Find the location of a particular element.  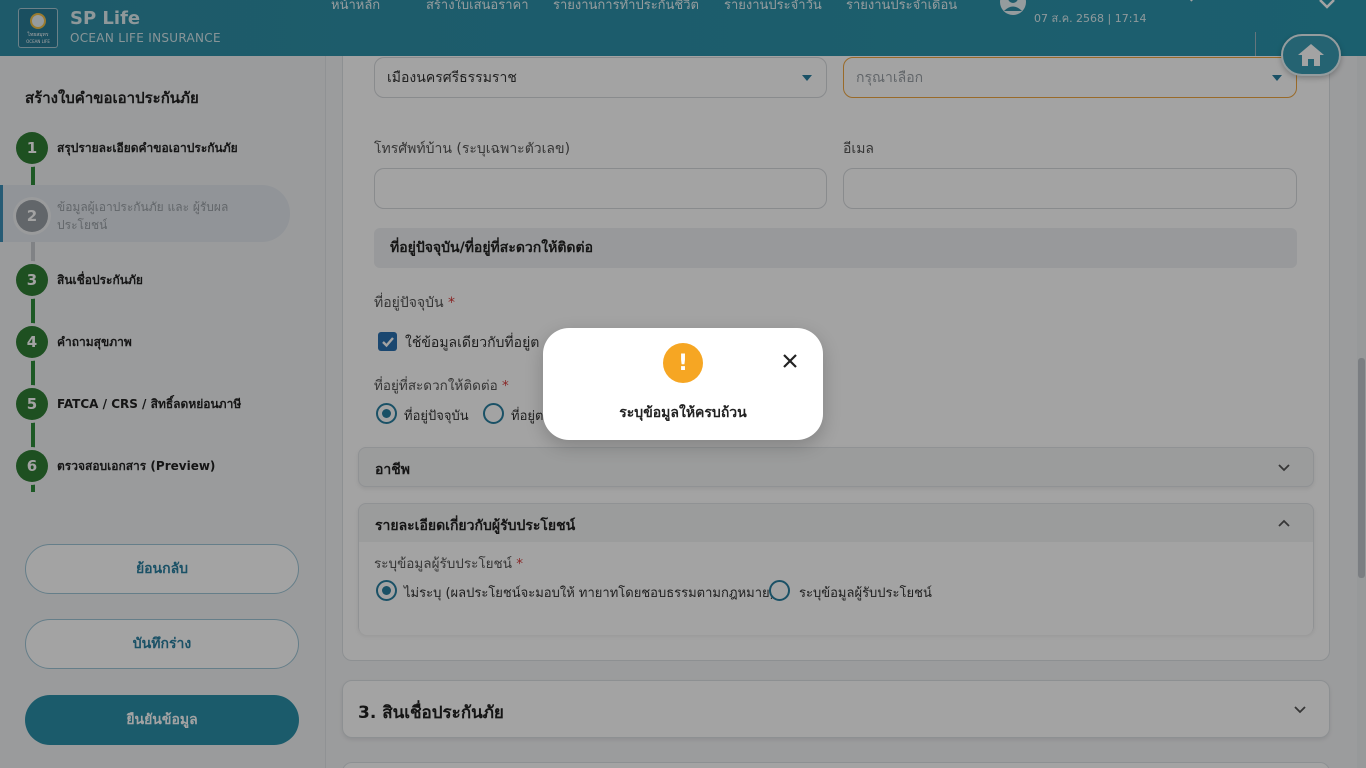

alert-message: ระบุข้อมูลให้ครบถ้วน is located at coordinates (683, 413).